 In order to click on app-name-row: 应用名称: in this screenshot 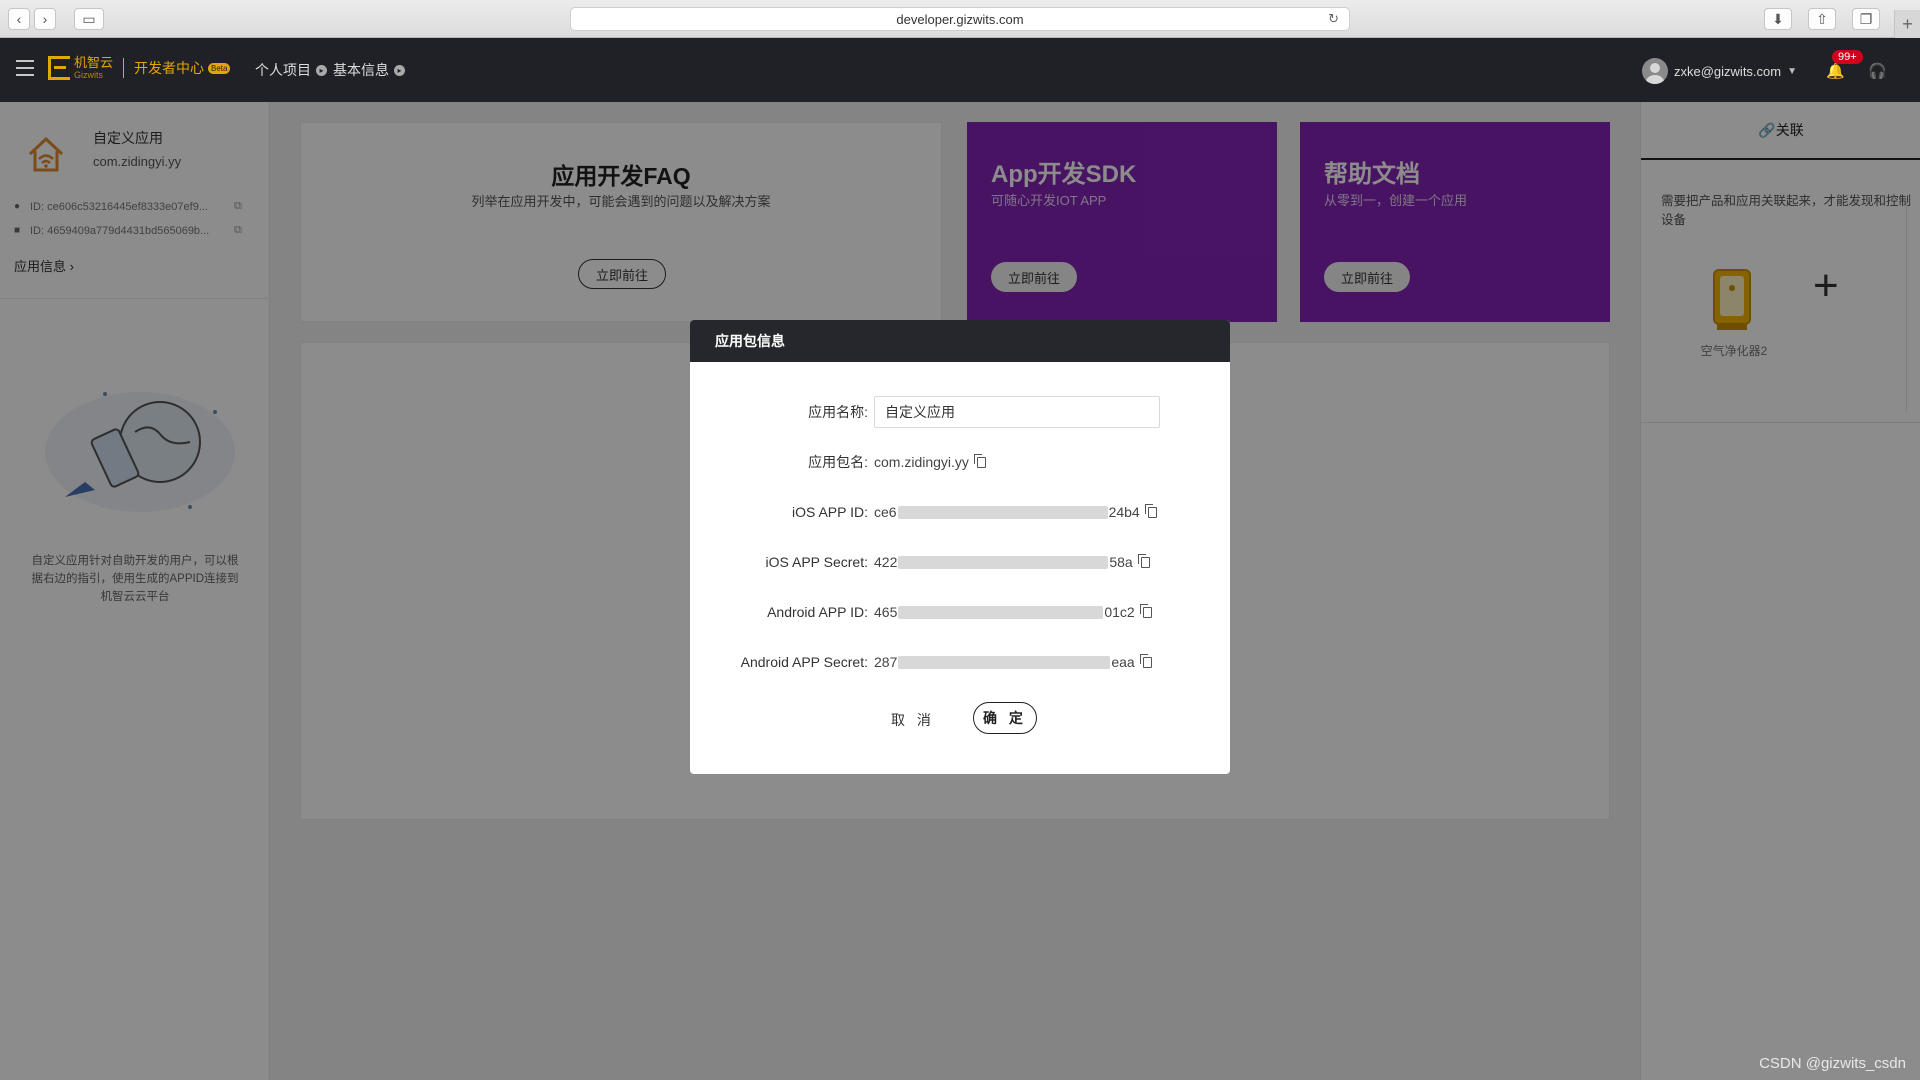, I will do `click(960, 412)`.